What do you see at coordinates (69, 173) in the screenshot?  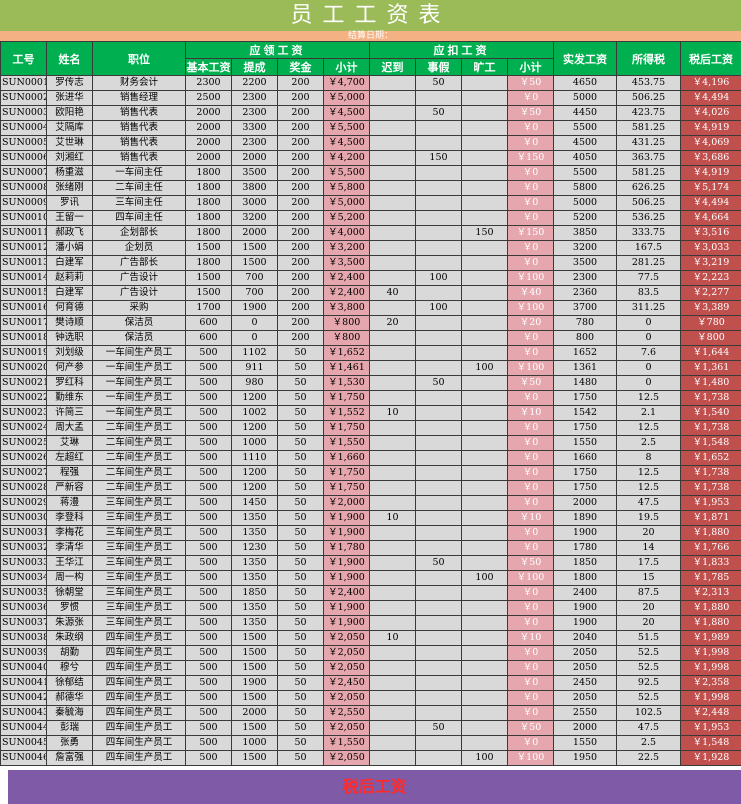 I see `cell-name: 杨重滋` at bounding box center [69, 173].